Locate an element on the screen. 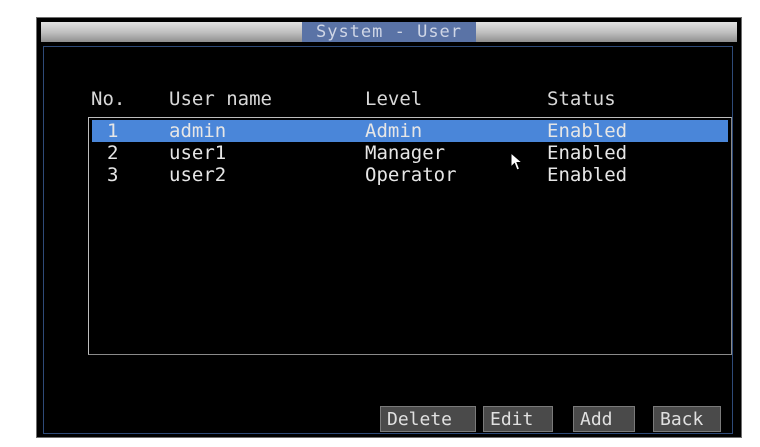 This screenshot has width=760, height=447. back-button: Back is located at coordinates (687, 419).